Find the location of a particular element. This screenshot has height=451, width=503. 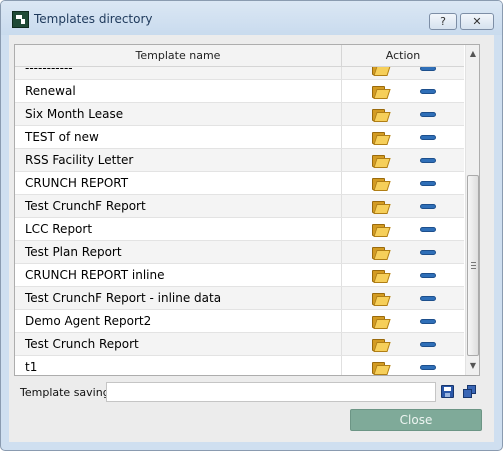

window-title: Templates directory is located at coordinates (93, 19).